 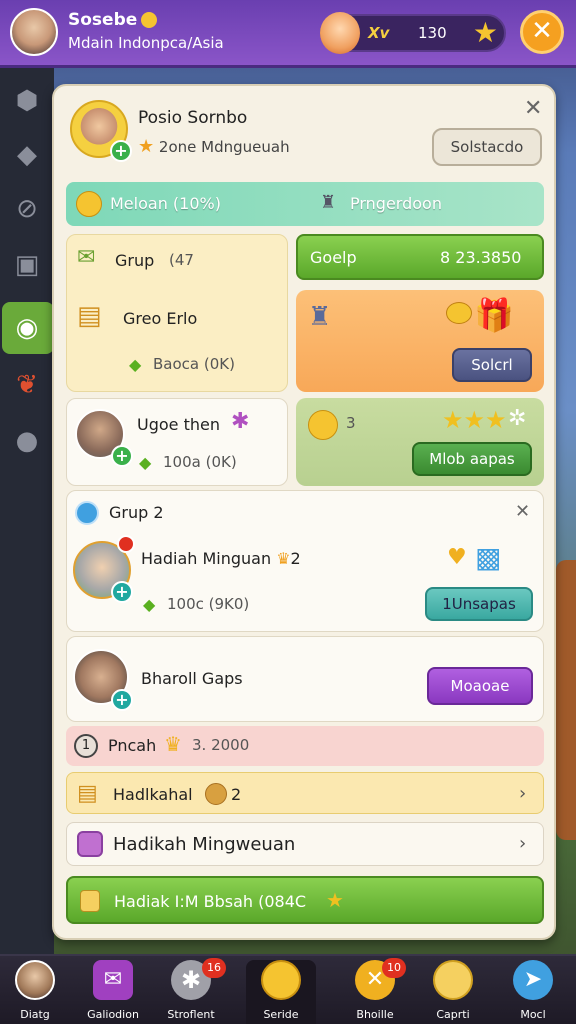 What do you see at coordinates (494, 315) in the screenshot?
I see `gift-icon: 🎁` at bounding box center [494, 315].